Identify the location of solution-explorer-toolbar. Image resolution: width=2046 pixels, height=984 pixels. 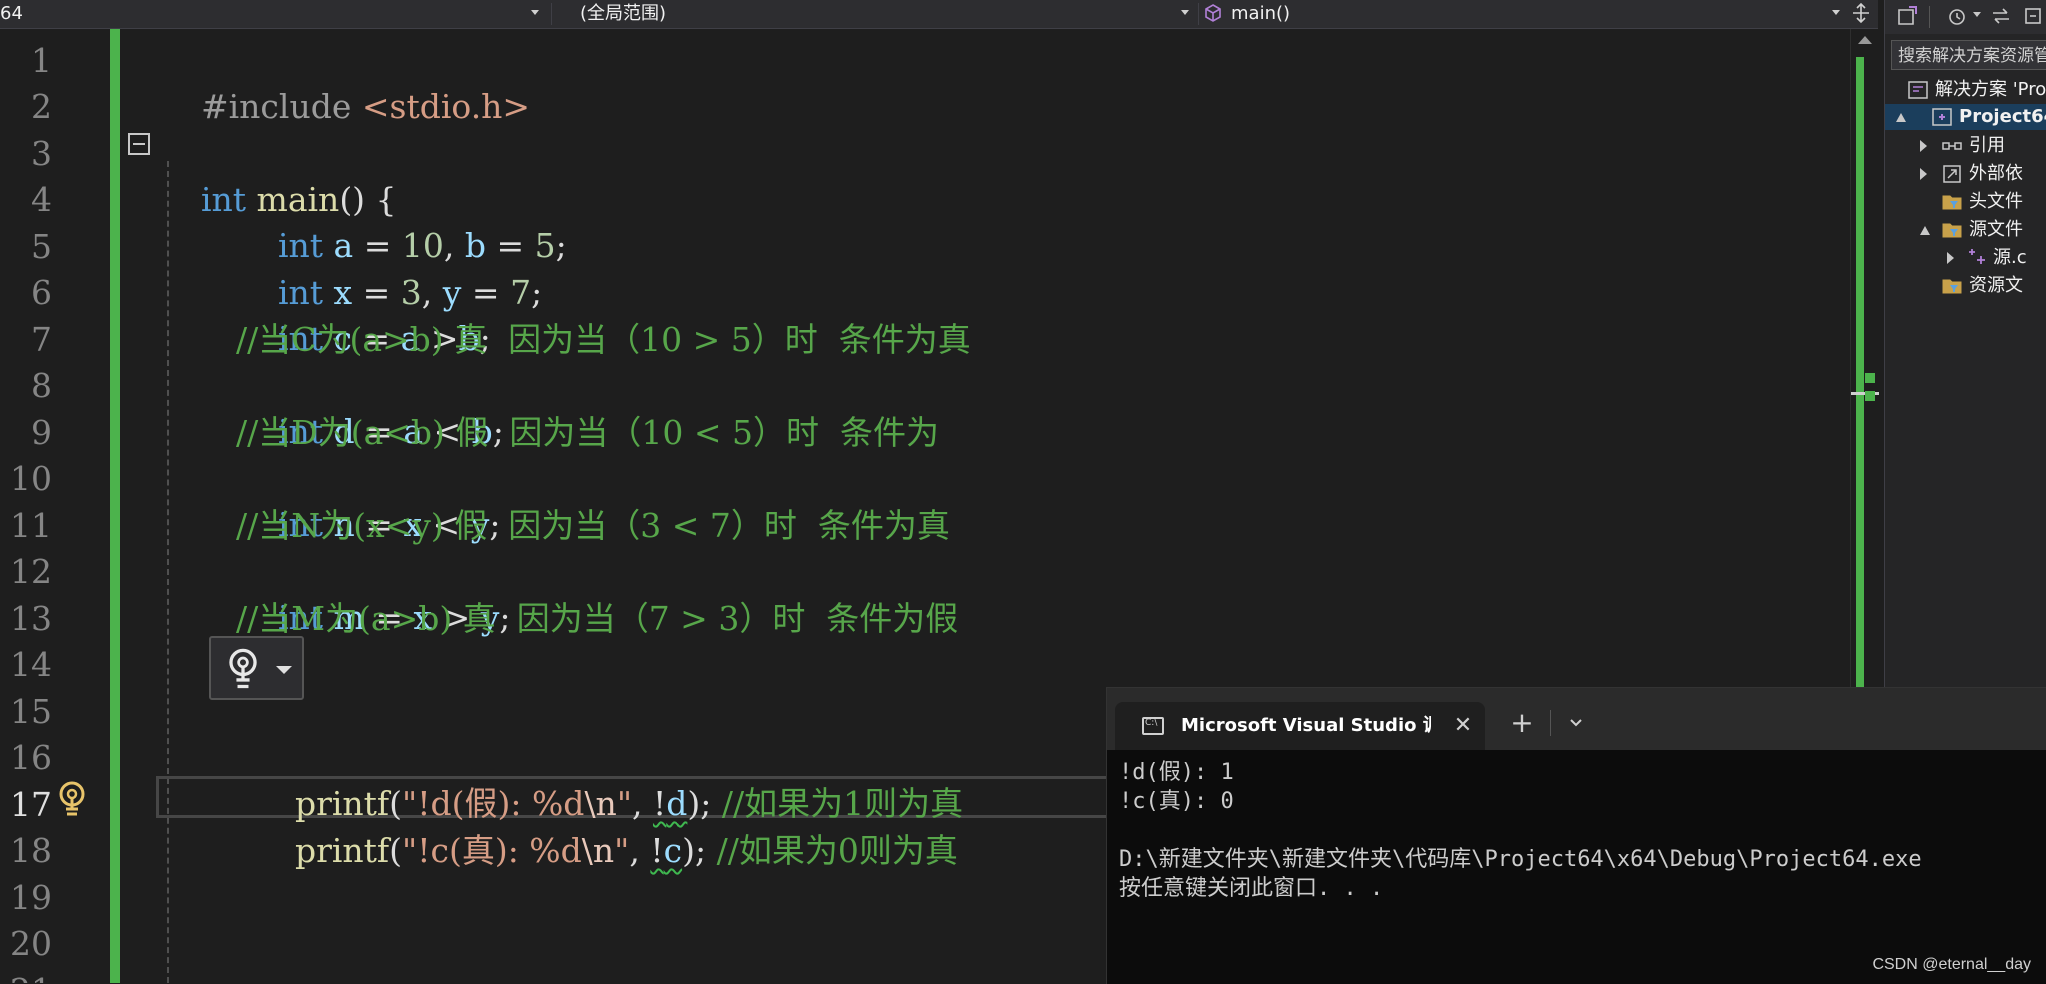
(1965, 17).